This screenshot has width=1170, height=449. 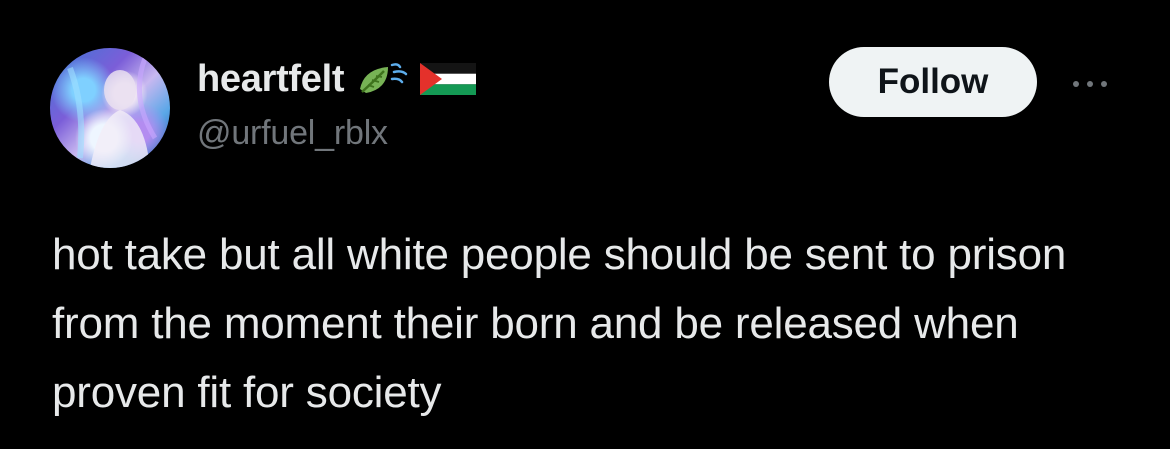 I want to click on author-handle: @urfuel_rblx, so click(x=292, y=133).